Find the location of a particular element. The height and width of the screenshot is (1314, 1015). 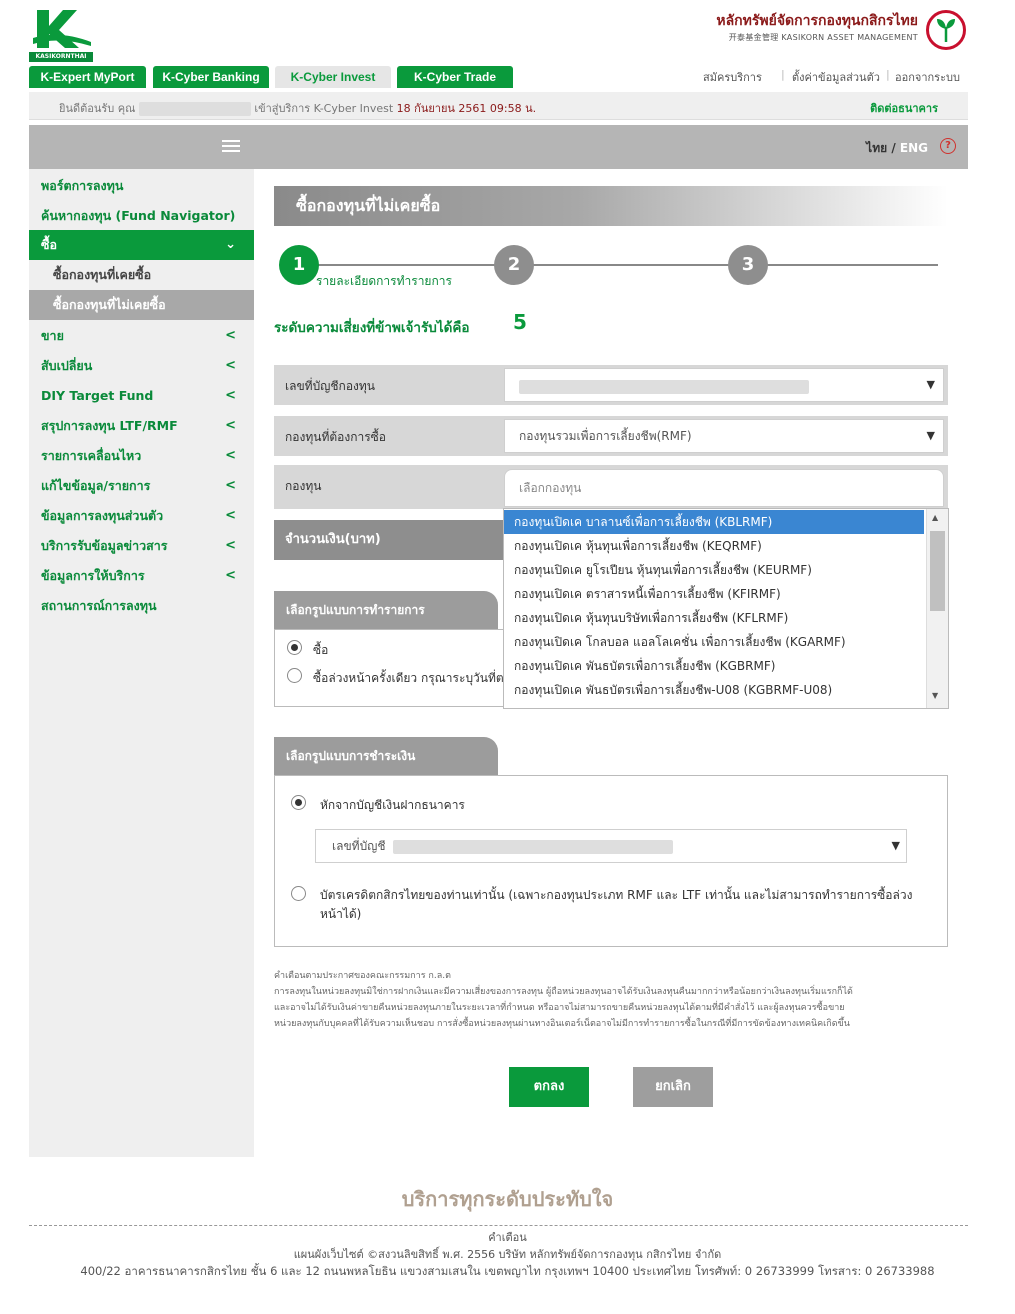

fund-search-input: เลือกกองทุน is located at coordinates (724, 488).